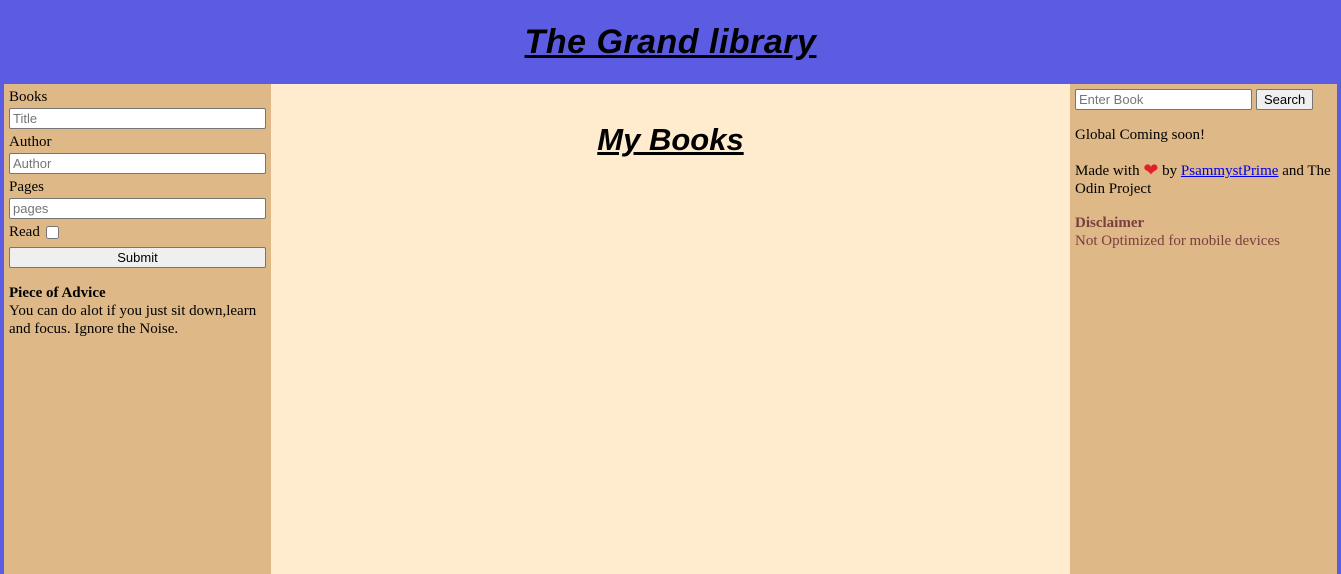 The image size is (1341, 574). What do you see at coordinates (1285, 99) in the screenshot?
I see `search-button: Search` at bounding box center [1285, 99].